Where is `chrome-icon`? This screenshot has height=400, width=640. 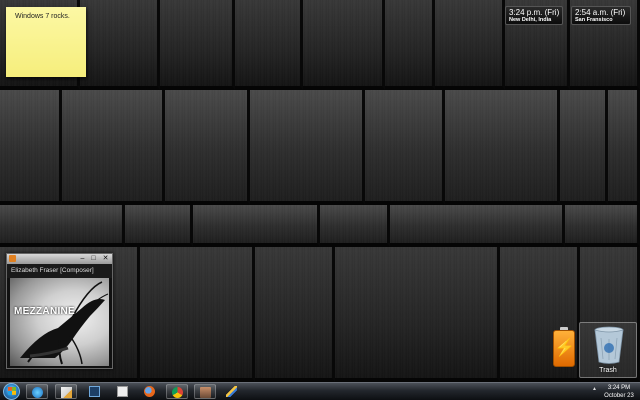 chrome-icon is located at coordinates (177, 392).